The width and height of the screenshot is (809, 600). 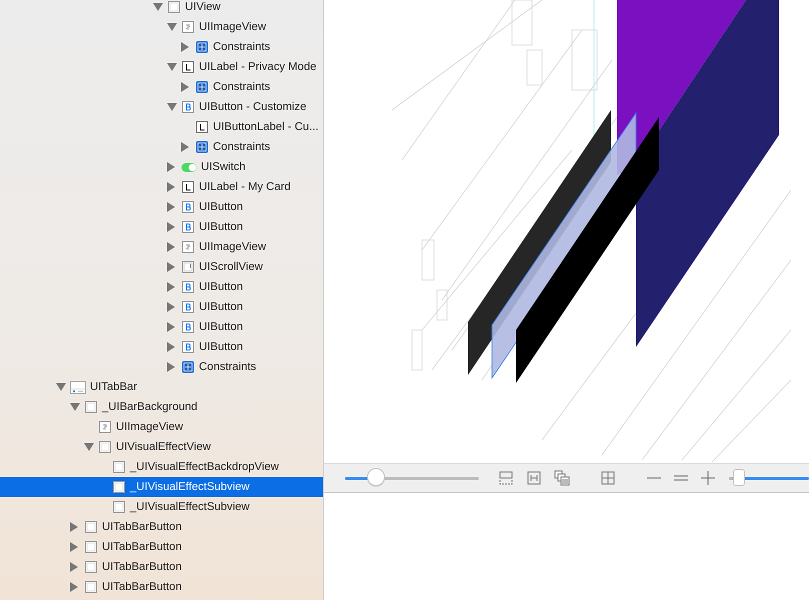 What do you see at coordinates (506, 478) in the screenshot?
I see `frame-icon` at bounding box center [506, 478].